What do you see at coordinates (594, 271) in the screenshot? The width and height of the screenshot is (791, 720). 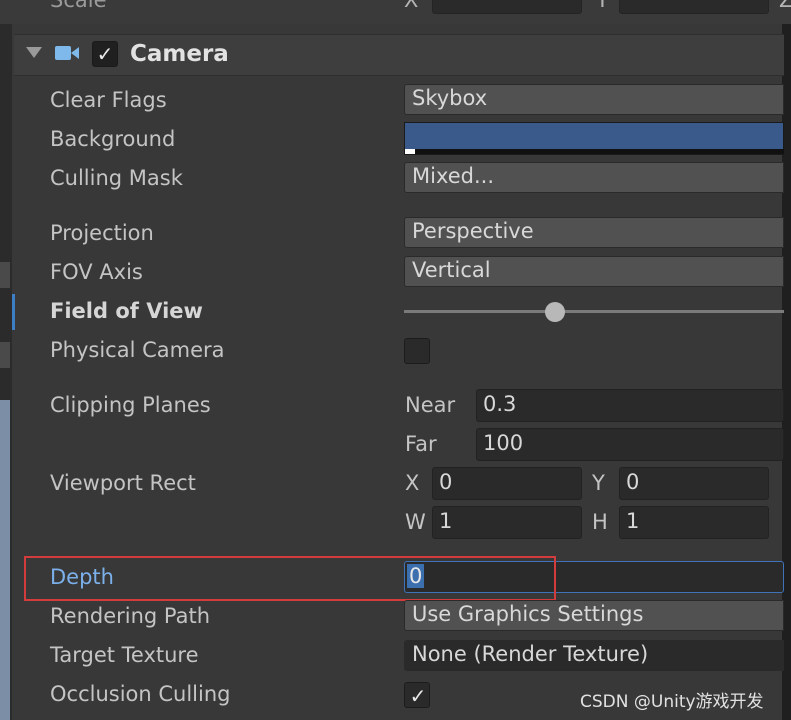 I see `fov-axis-dropdown: Vertical` at bounding box center [594, 271].